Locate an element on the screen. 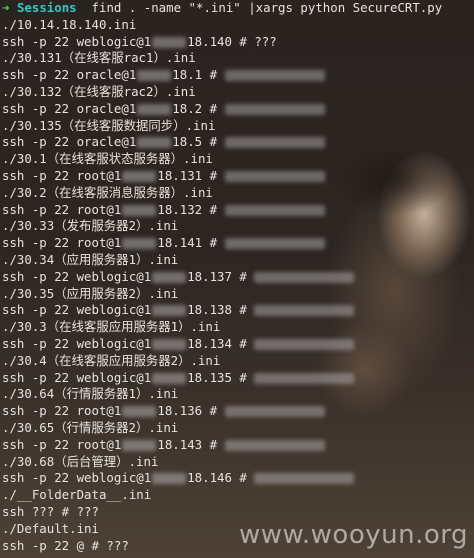 Image resolution: width=474 pixels, height=558 pixels. line-text-host: 18.134 # is located at coordinates (221, 343).